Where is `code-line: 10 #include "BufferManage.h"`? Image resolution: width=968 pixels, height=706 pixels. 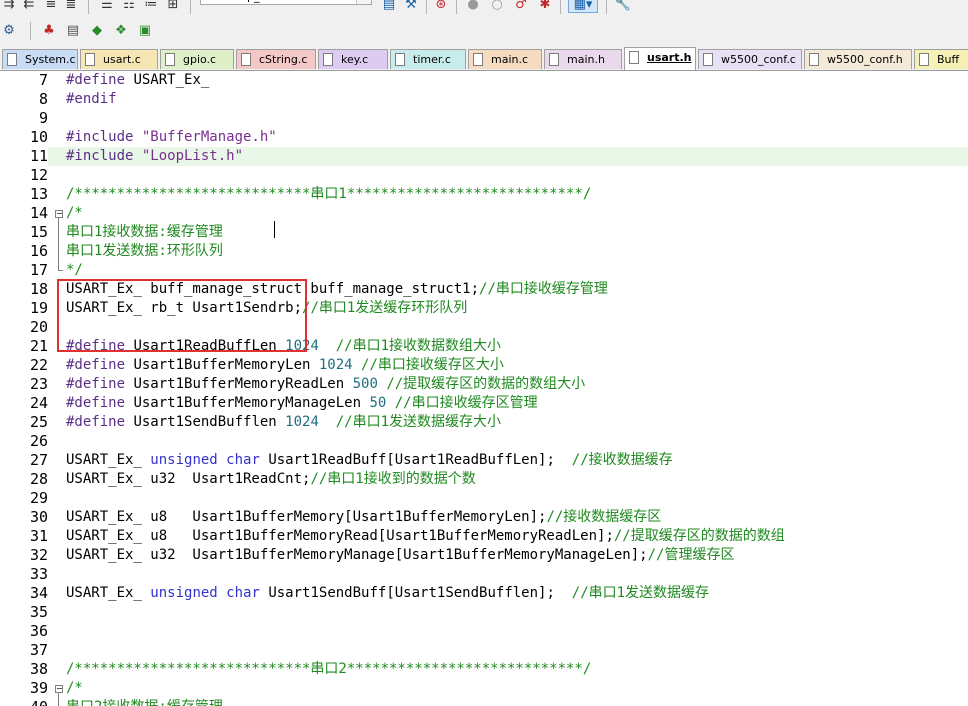 code-line: 10 #include "BufferManage.h" is located at coordinates (484, 137).